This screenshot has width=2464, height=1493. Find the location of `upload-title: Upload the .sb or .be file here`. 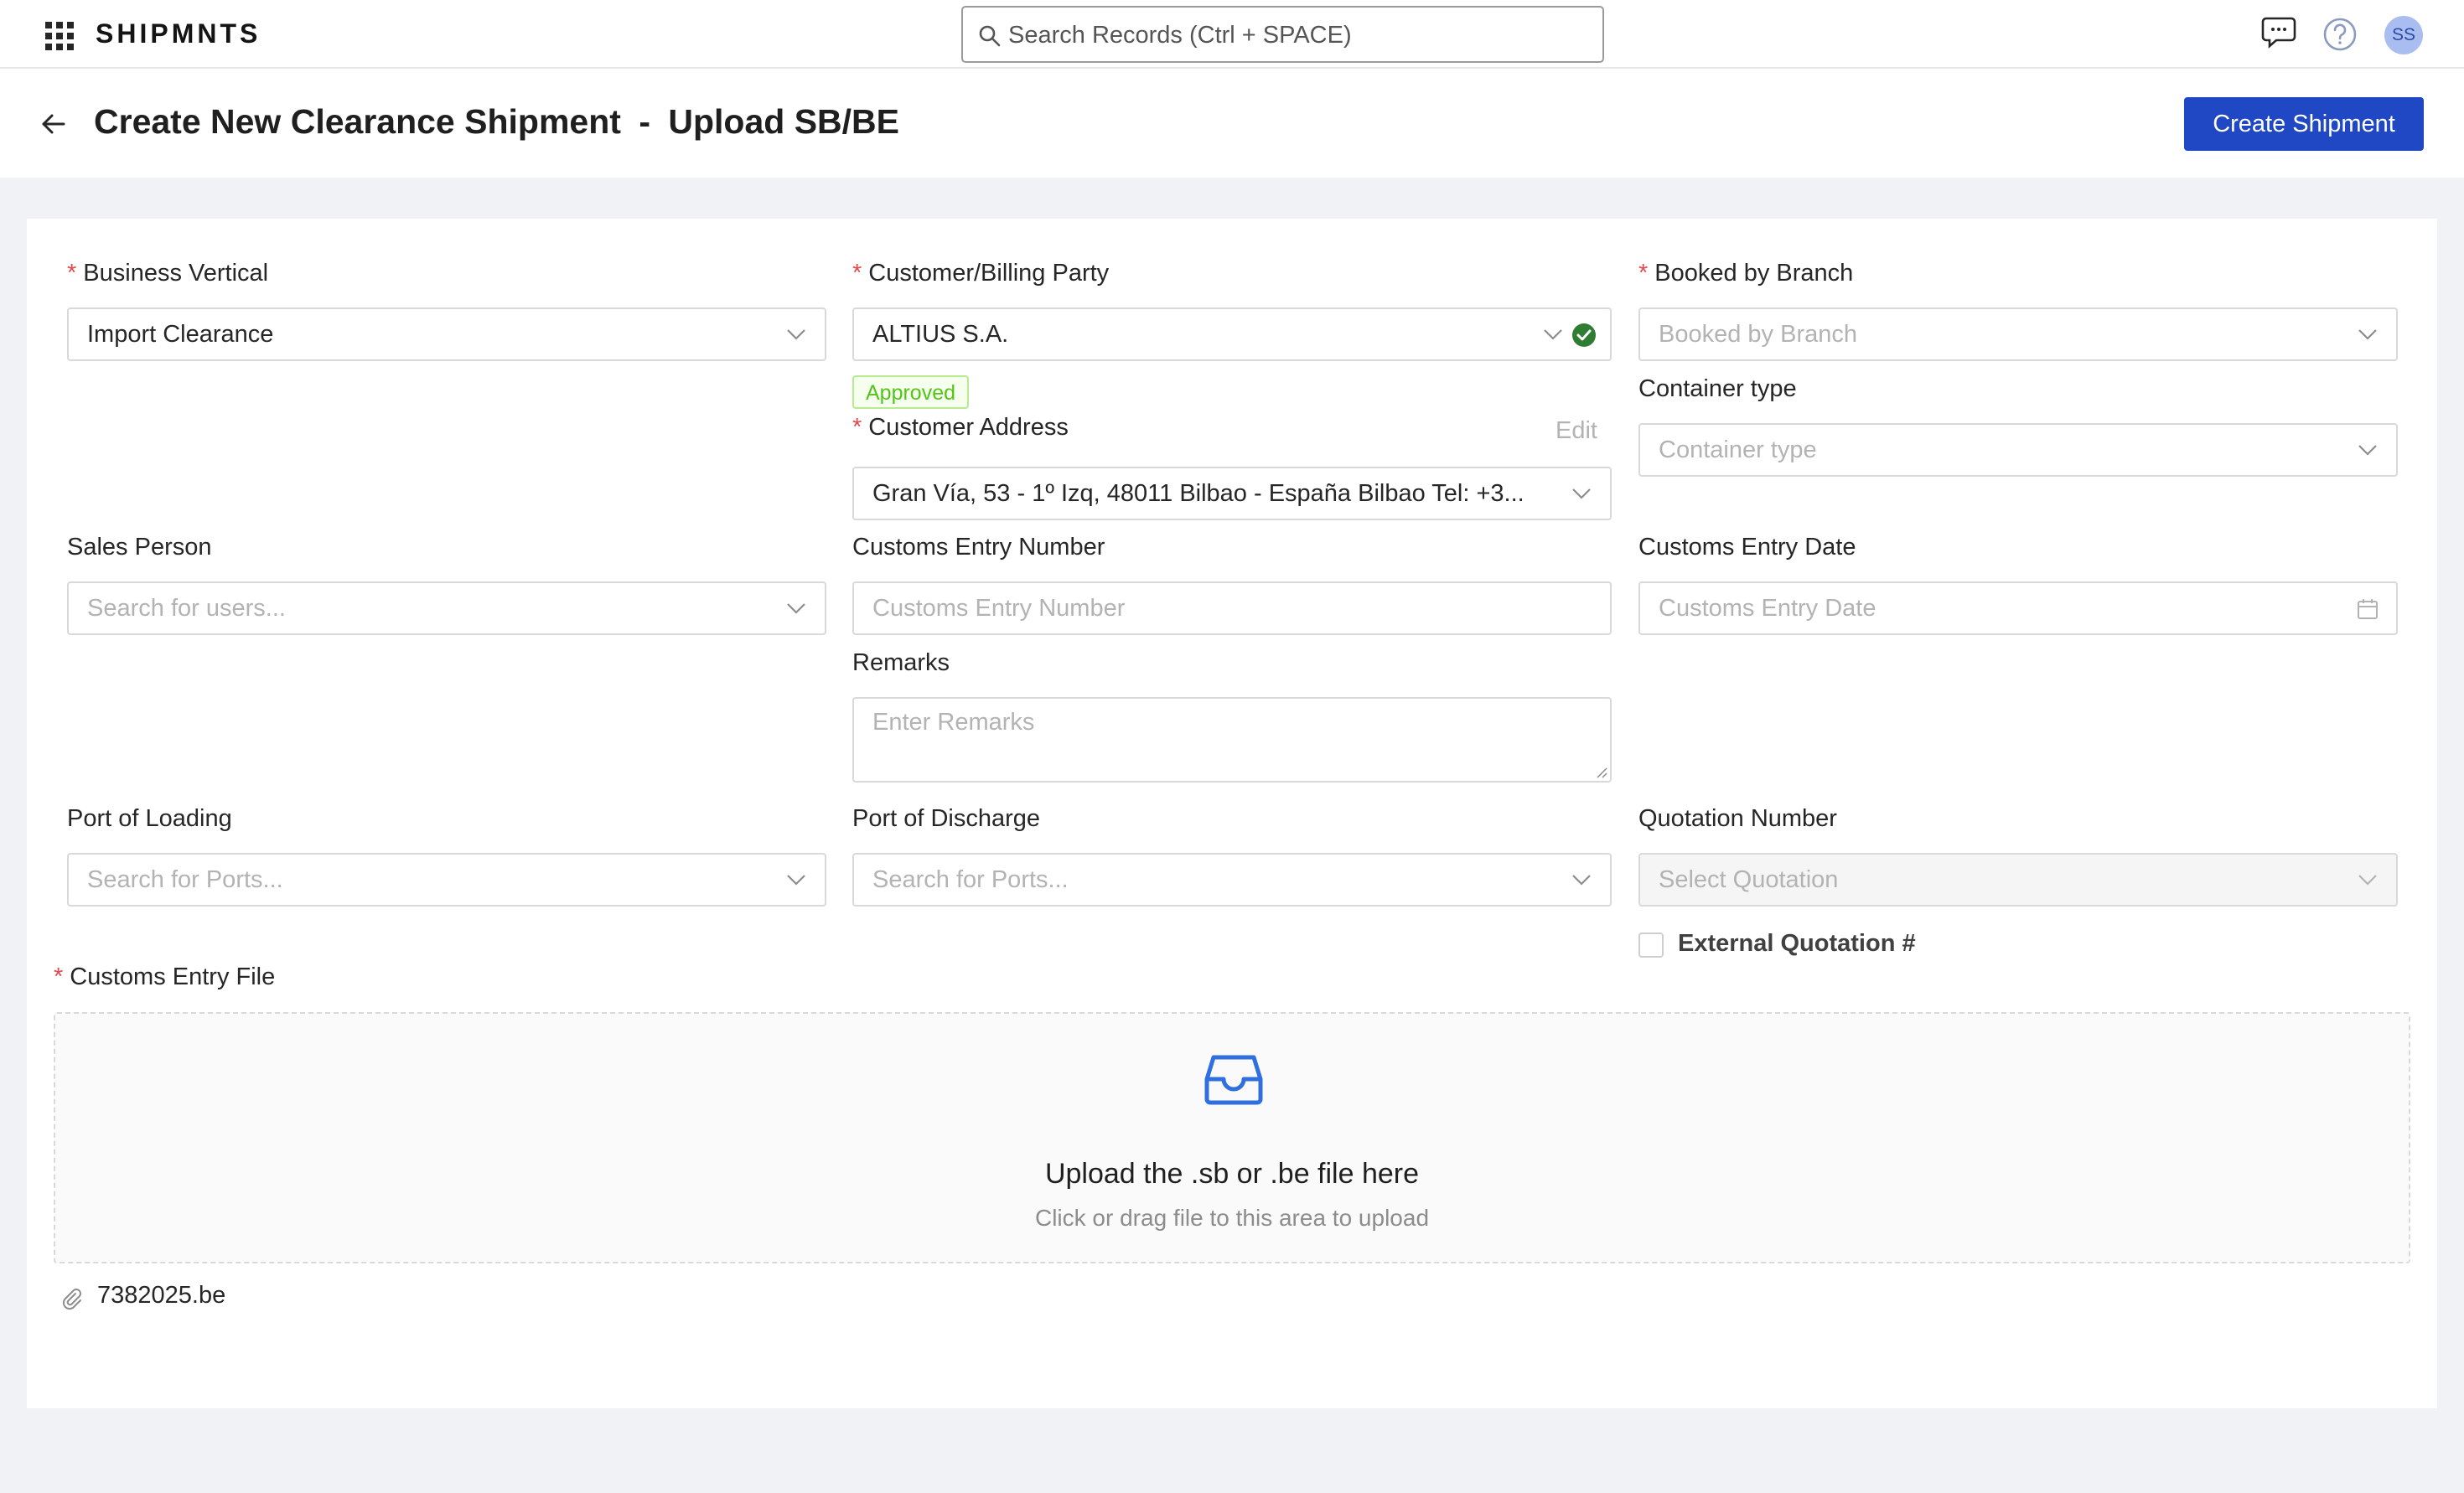

upload-title: Upload the .sb or .be file here is located at coordinates (1232, 1174).